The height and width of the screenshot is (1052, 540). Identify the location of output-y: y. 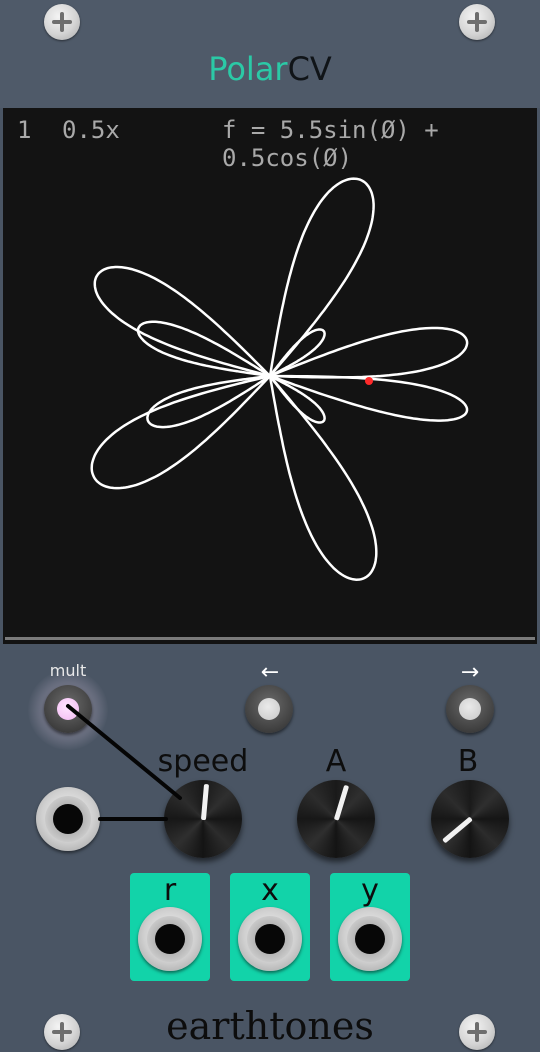
(370, 927).